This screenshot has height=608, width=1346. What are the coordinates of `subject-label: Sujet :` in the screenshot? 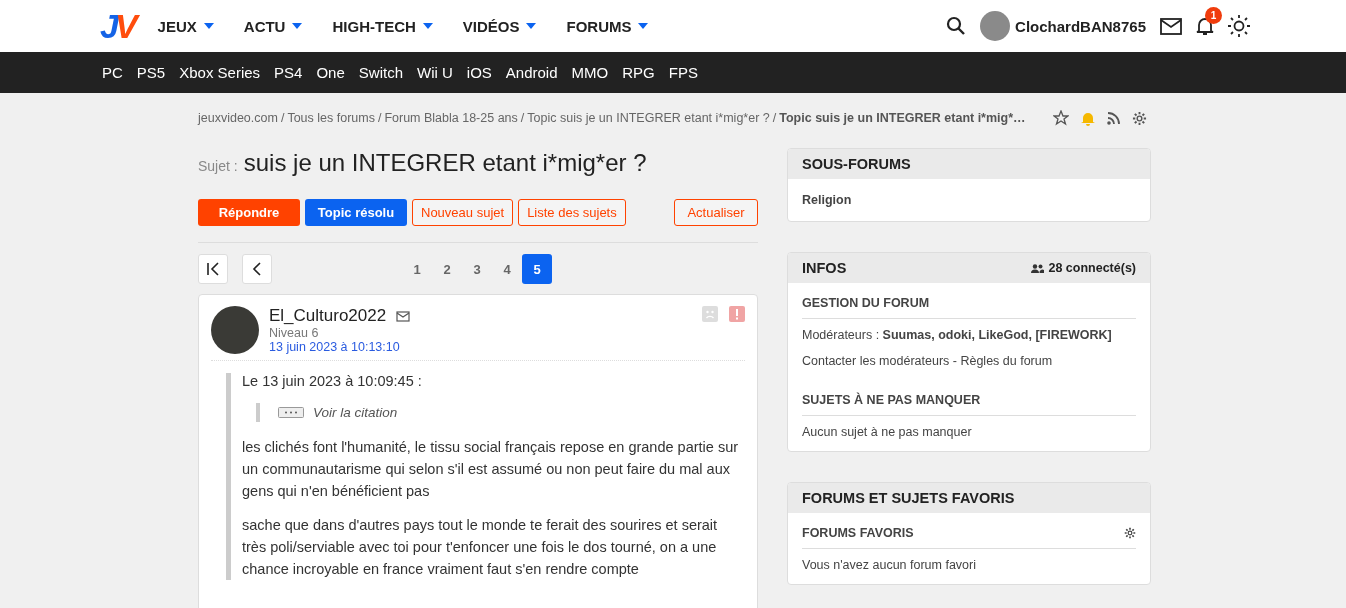 It's located at (218, 166).